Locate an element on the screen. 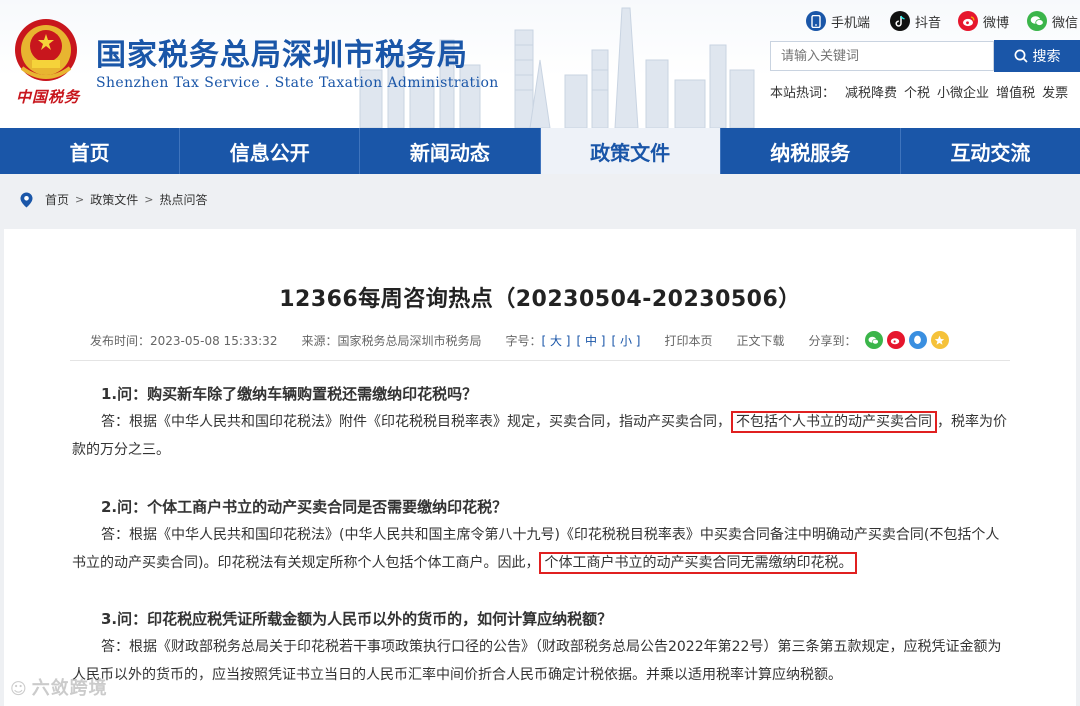 The width and height of the screenshot is (1080, 706). nav-item-news: 新闻动态 is located at coordinates (450, 151).